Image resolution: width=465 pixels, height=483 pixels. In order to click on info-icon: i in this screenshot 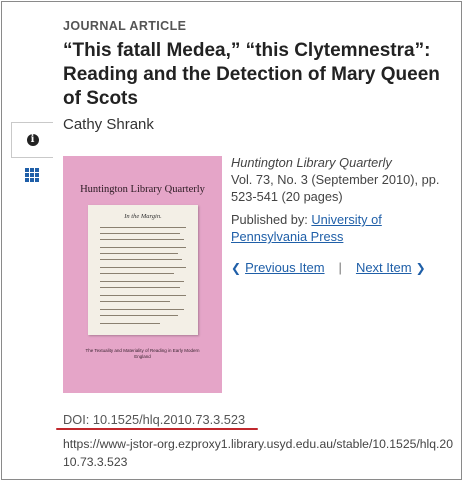, I will do `click(32, 140)`.